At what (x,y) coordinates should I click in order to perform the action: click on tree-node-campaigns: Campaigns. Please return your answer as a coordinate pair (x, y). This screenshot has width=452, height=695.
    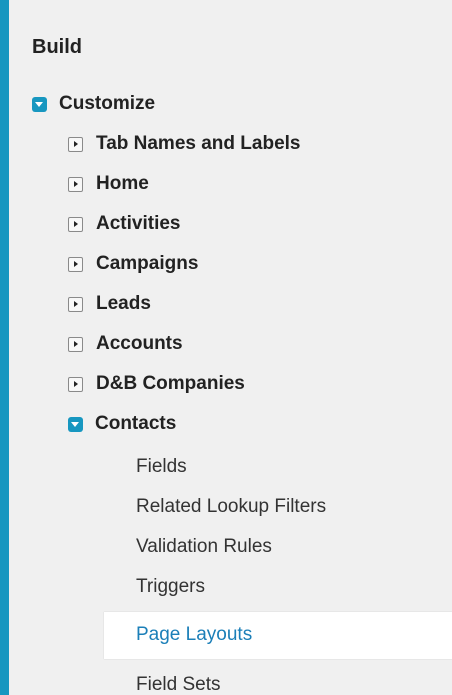
    Looking at the image, I should click on (133, 264).